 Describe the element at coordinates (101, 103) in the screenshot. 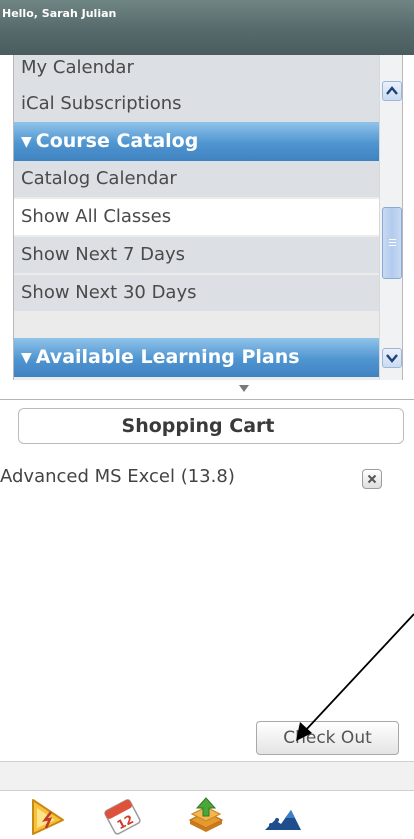

I see `nav-item-label: iCal Subscriptions` at that location.